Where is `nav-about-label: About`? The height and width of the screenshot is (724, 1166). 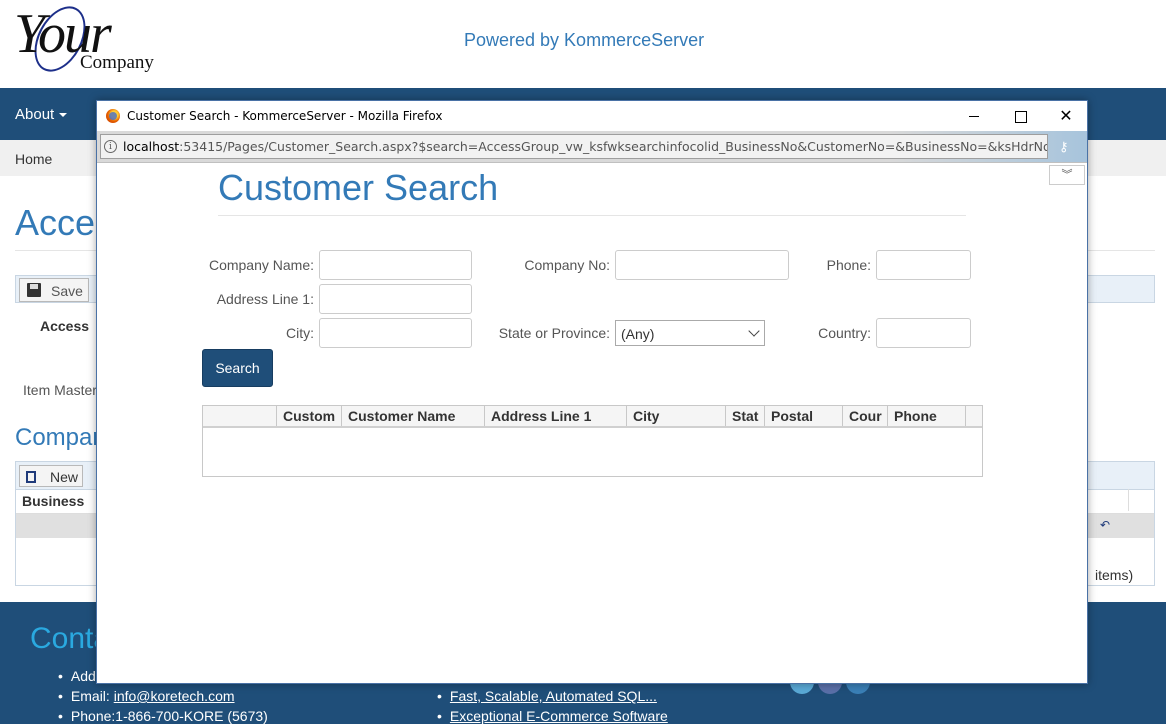 nav-about-label: About is located at coordinates (35, 114).